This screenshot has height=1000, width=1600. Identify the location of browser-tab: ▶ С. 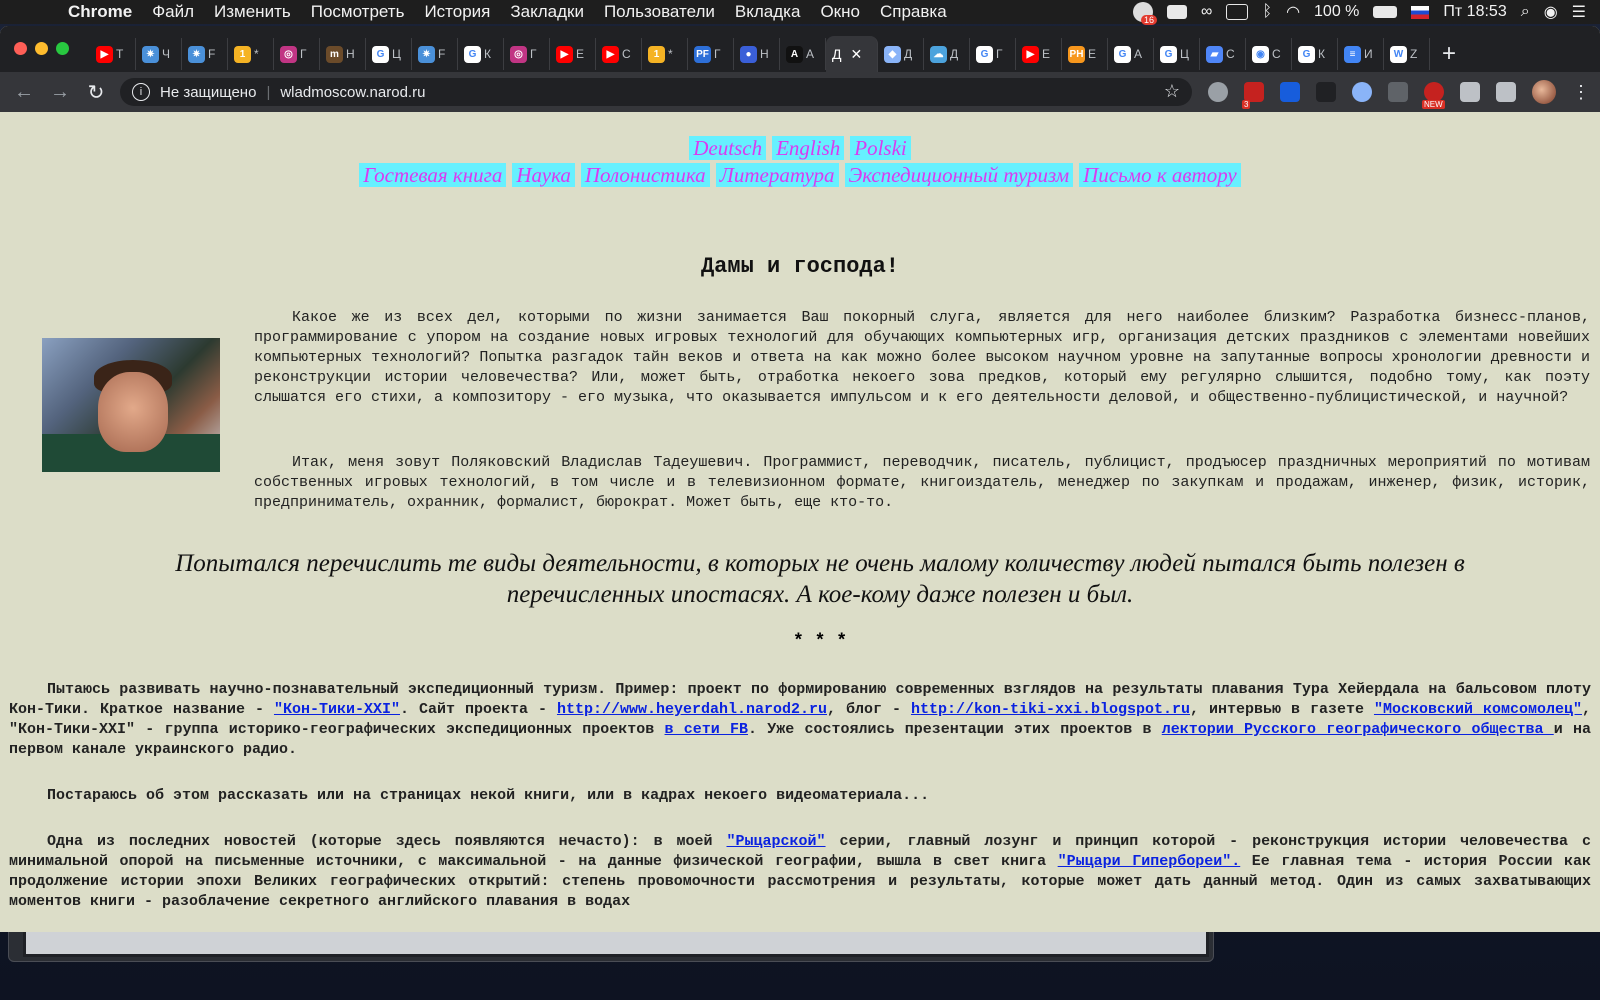
(619, 54).